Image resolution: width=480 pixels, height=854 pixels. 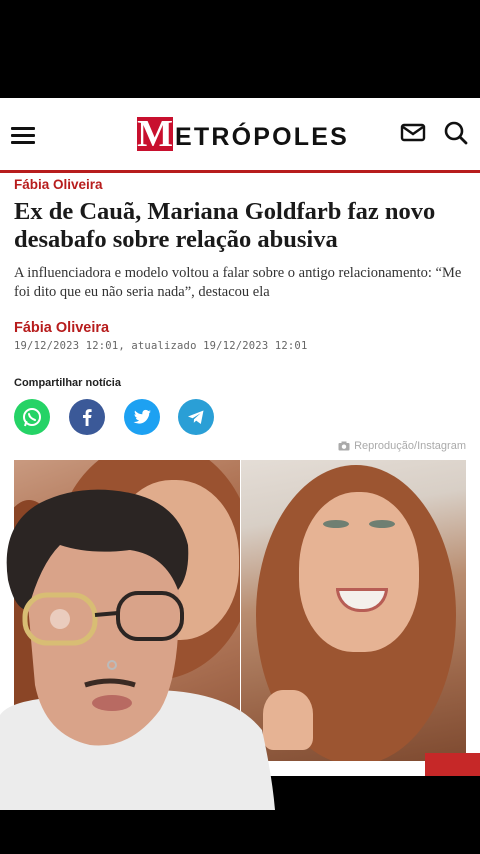 I want to click on photo-credit: Reprodução/Instagram, so click(x=402, y=446).